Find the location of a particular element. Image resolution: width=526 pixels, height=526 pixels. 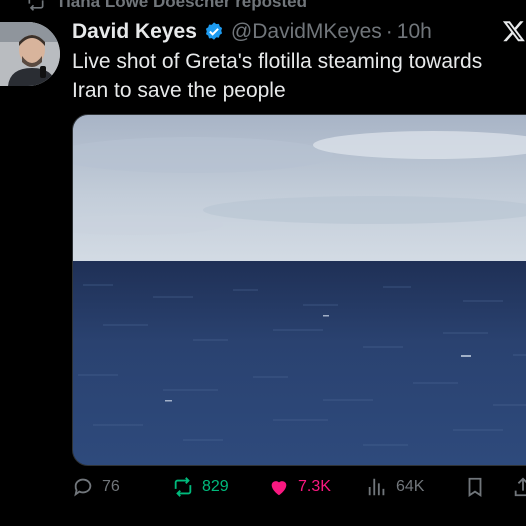

tweet-timestamp: 10h is located at coordinates (414, 32).